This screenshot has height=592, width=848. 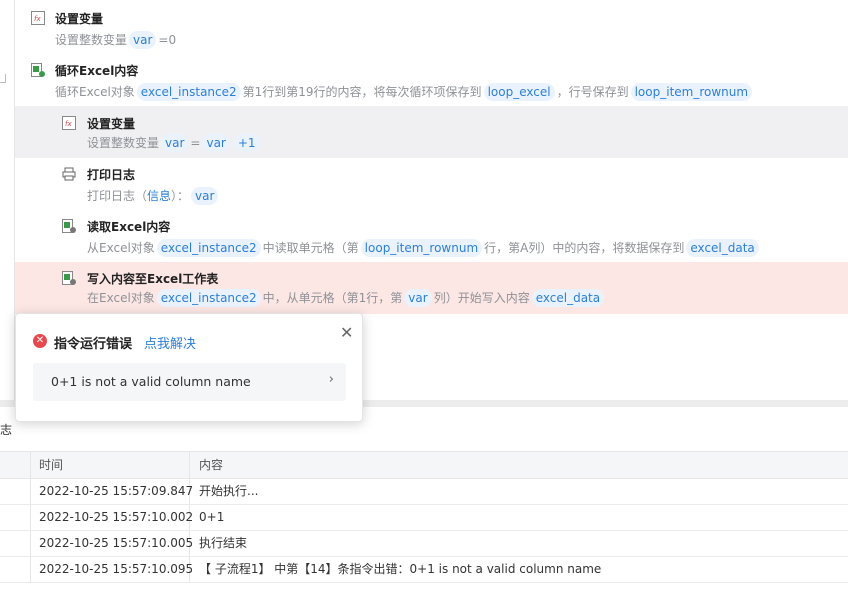 I want to click on desc-text: 循环Excel对象, so click(x=95, y=92).